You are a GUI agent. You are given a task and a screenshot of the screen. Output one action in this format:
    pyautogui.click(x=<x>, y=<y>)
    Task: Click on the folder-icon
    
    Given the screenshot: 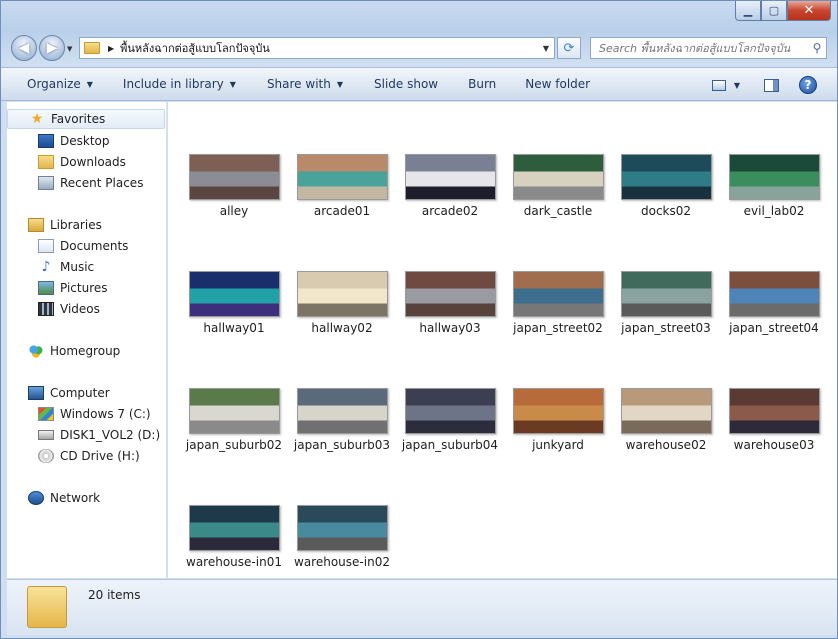 What is the action you would take?
    pyautogui.click(x=47, y=607)
    